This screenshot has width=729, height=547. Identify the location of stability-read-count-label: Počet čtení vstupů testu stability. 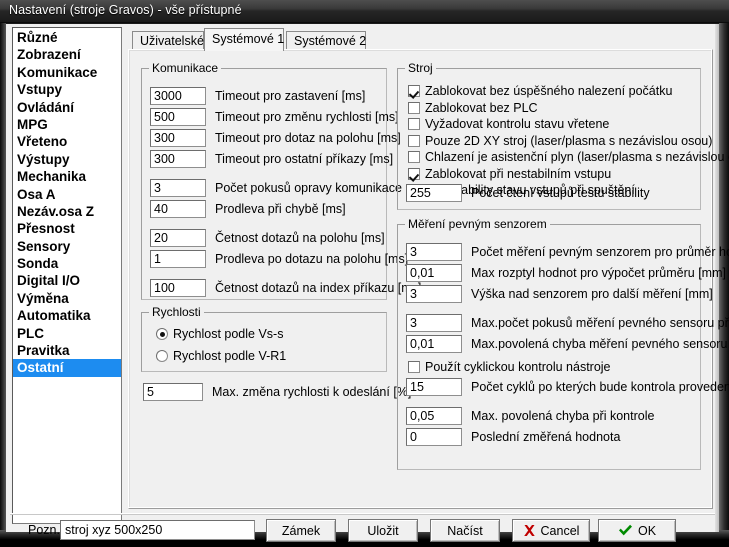
(560, 193).